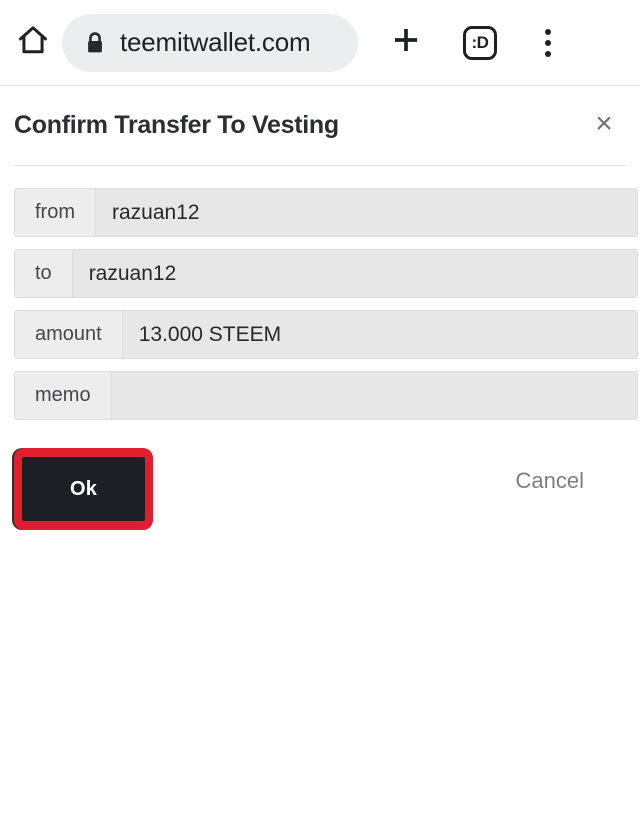 The width and height of the screenshot is (640, 824). I want to click on close-icon: ×, so click(604, 124).